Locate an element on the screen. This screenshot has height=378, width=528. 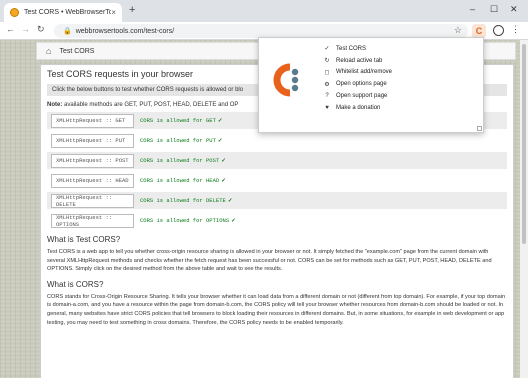
cors-logo-icon is located at coordinates (286, 80).